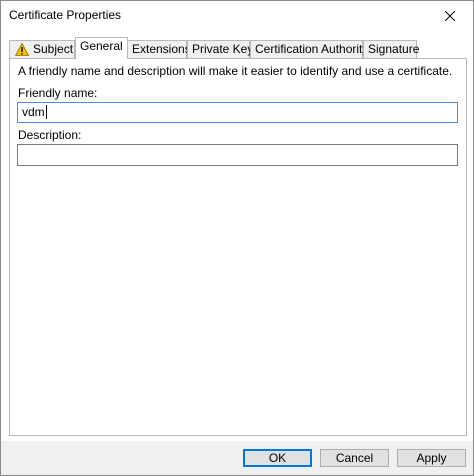 The image size is (474, 476). I want to click on friendly-name-input: vdm, so click(237, 112).